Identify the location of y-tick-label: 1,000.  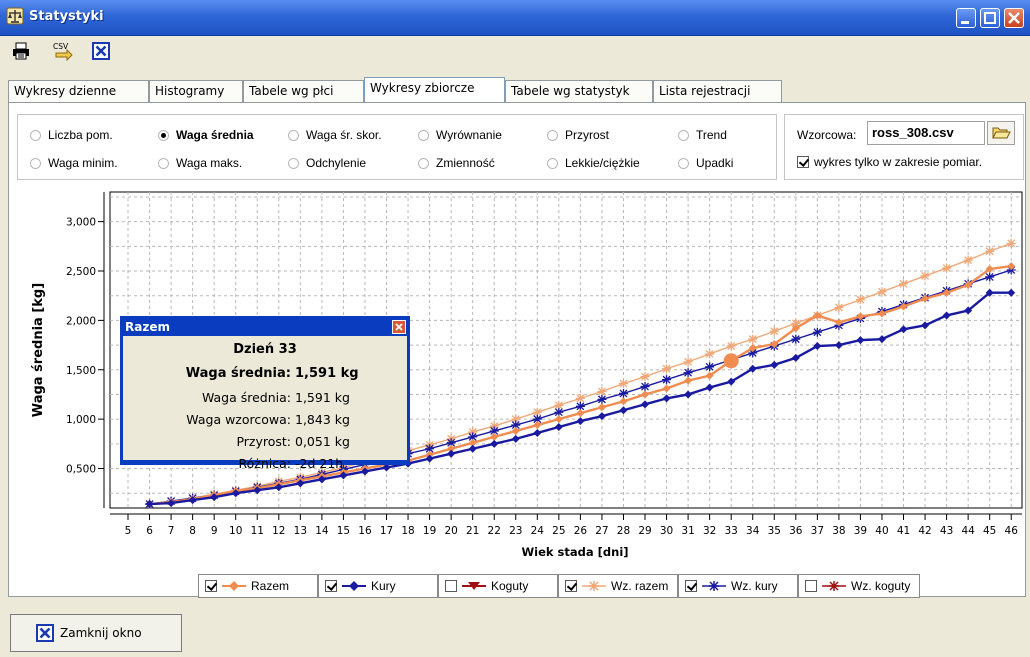
(81, 420).